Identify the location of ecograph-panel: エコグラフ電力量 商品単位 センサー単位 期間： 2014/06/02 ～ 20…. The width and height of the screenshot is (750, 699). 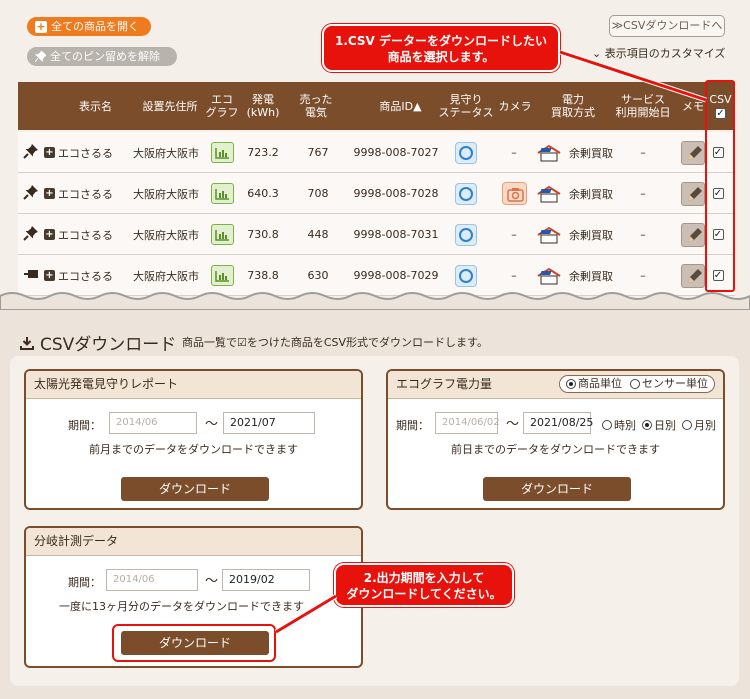
(555, 439).